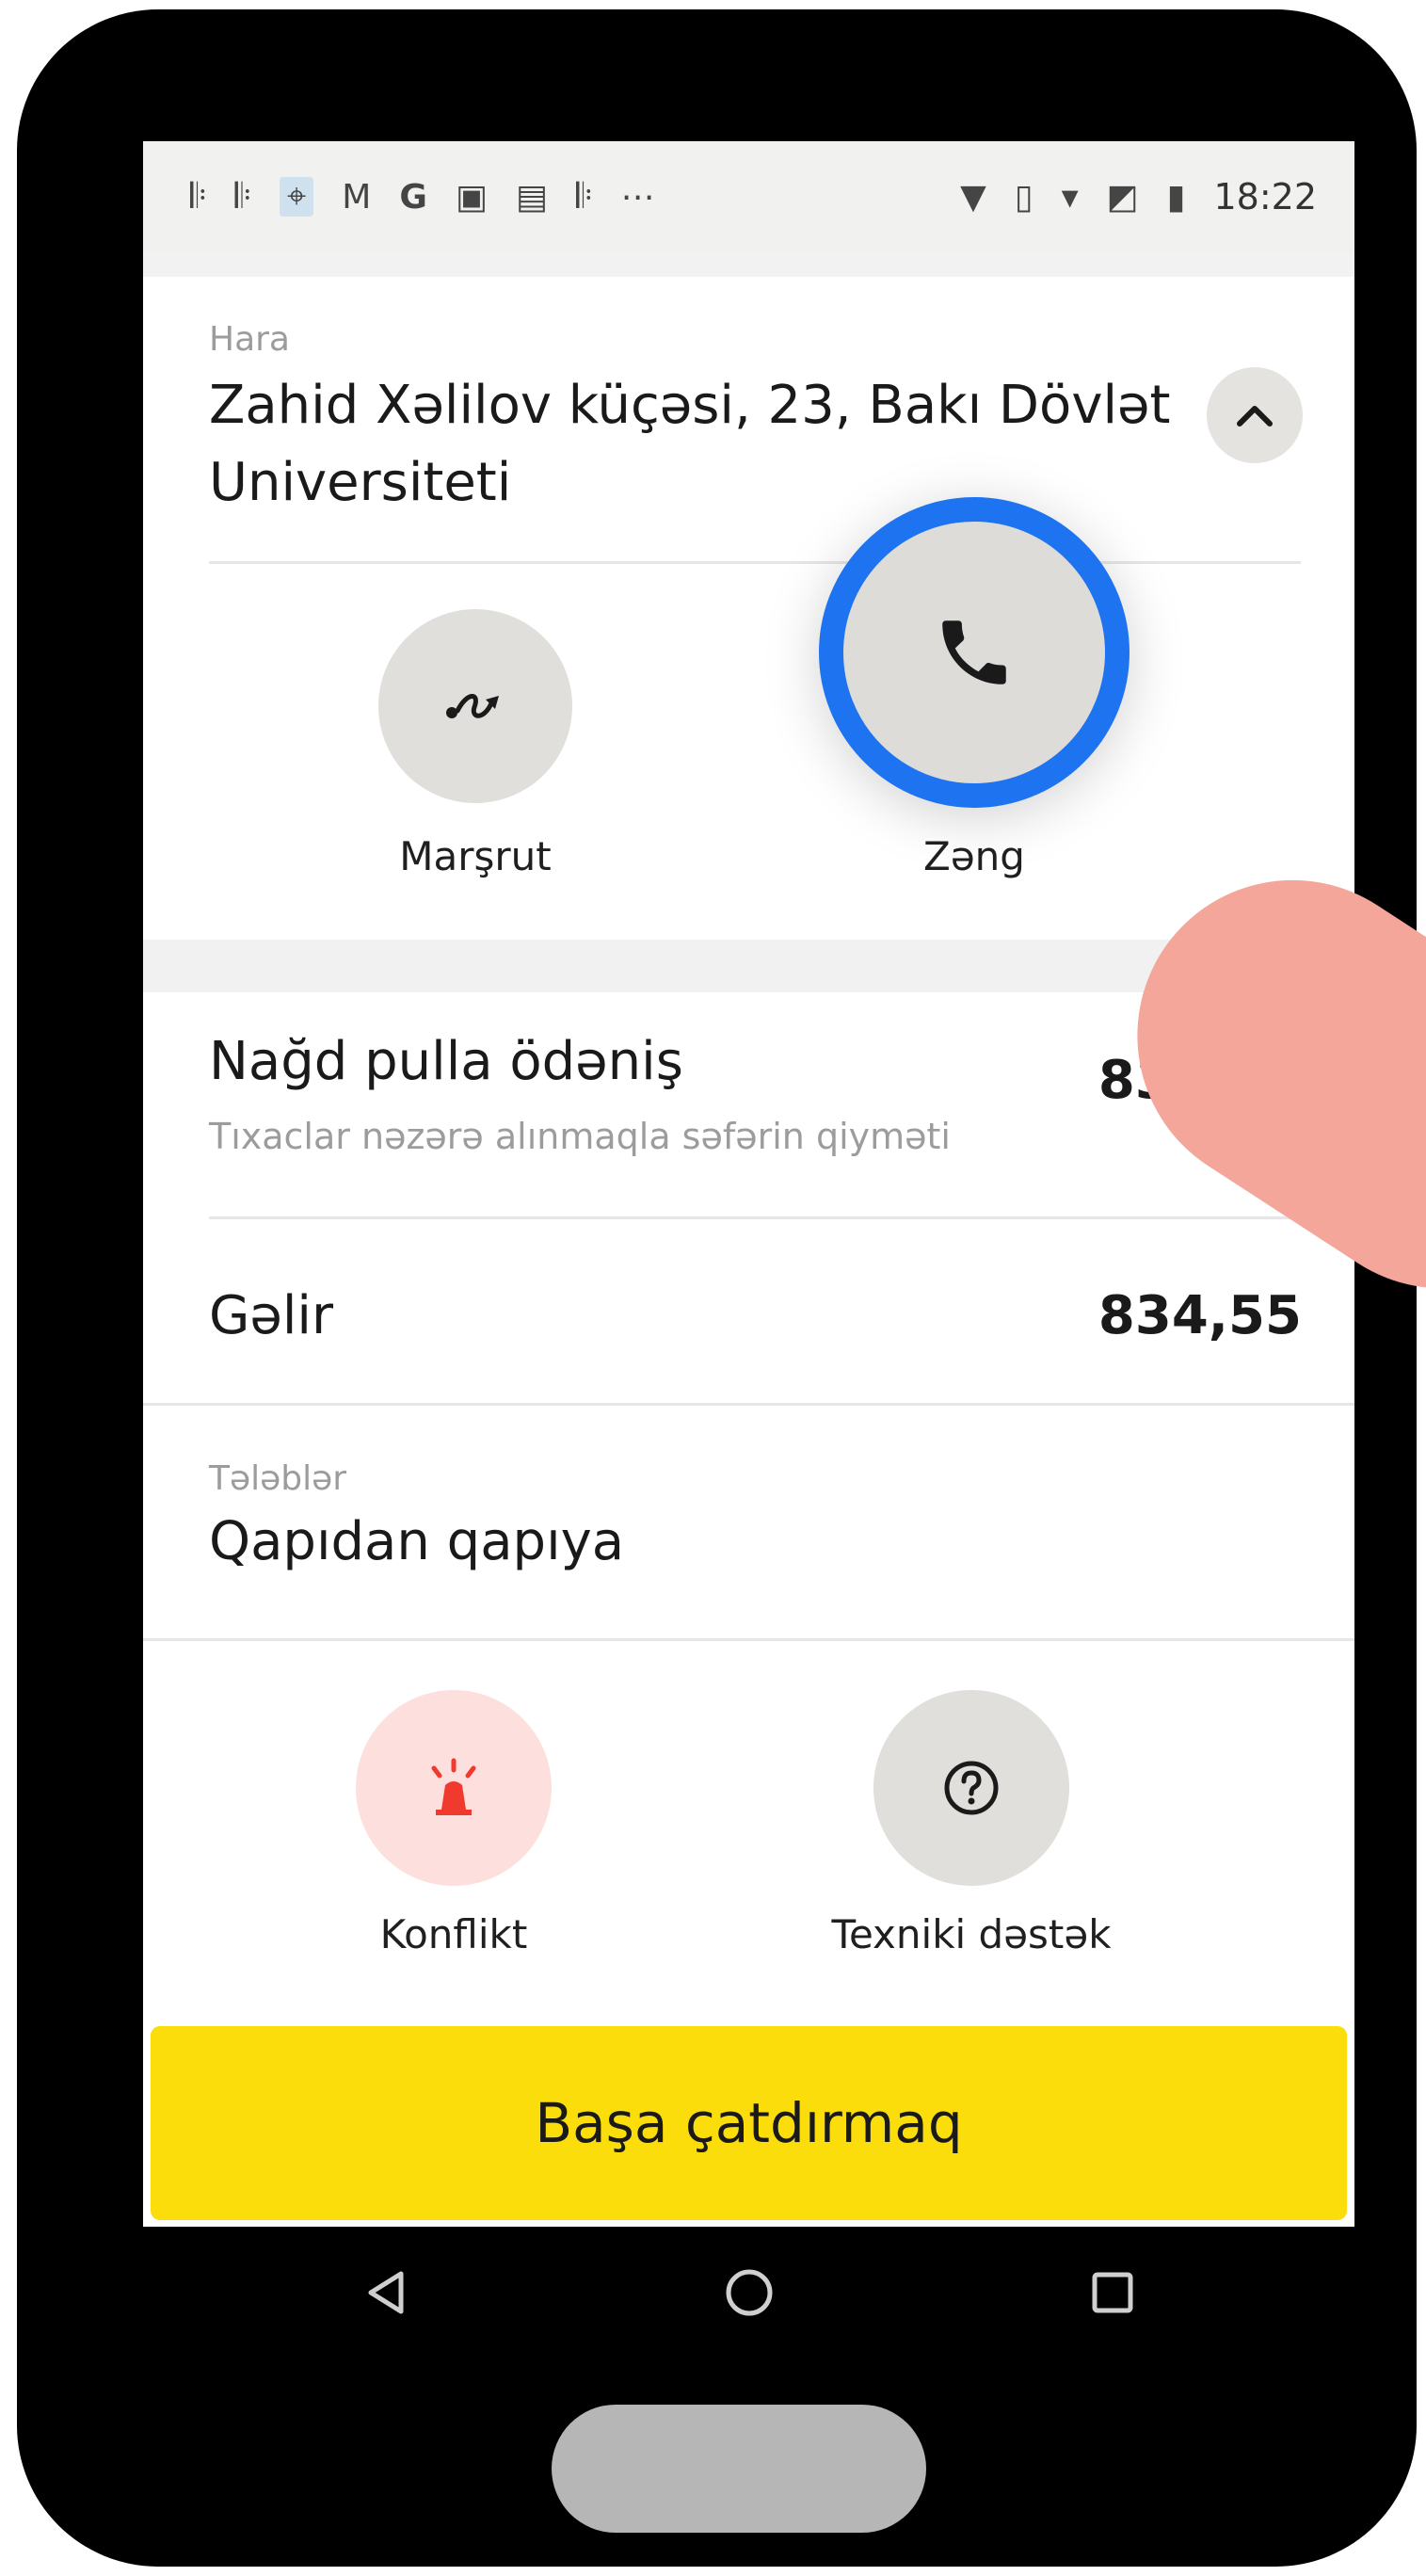 The width and height of the screenshot is (1426, 2576). I want to click on help-icon, so click(971, 1788).